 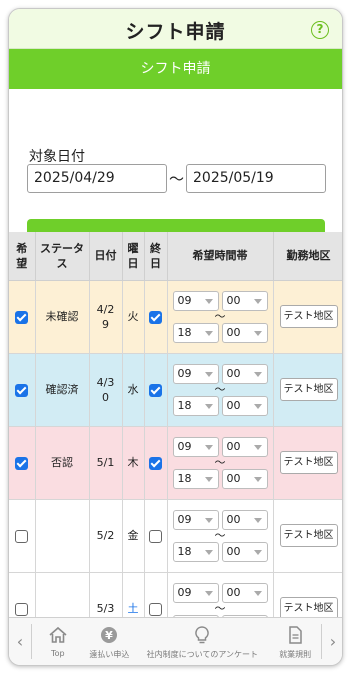 I want to click on weekday-text: 水, so click(x=133, y=389).